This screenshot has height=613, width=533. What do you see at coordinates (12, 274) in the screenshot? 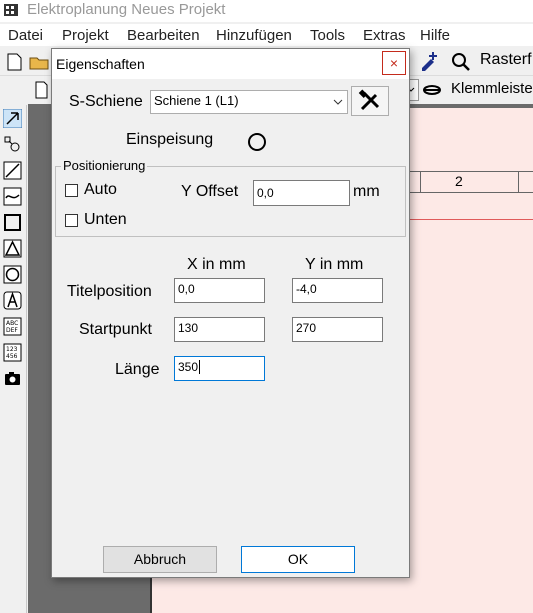
I see `circle-tool-icon` at bounding box center [12, 274].